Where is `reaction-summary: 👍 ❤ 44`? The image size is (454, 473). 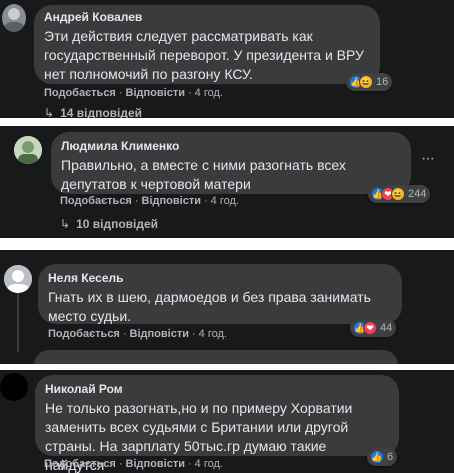 reaction-summary: 👍 ❤ 44 is located at coordinates (373, 328).